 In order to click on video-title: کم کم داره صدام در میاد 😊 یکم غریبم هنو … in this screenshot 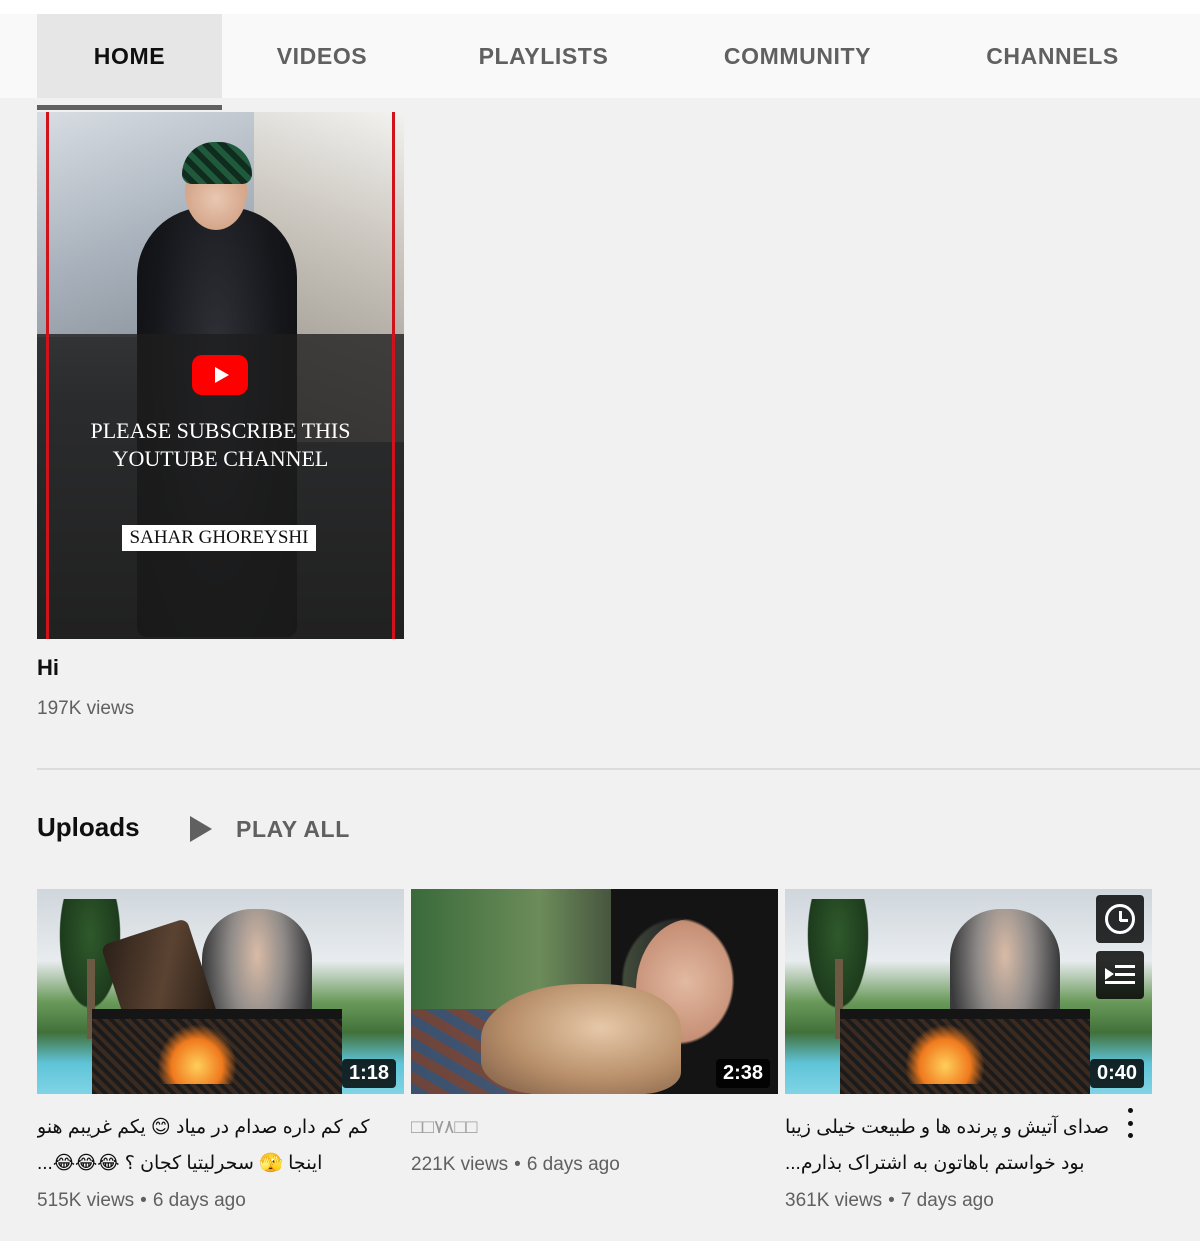, I will do `click(220, 1146)`.